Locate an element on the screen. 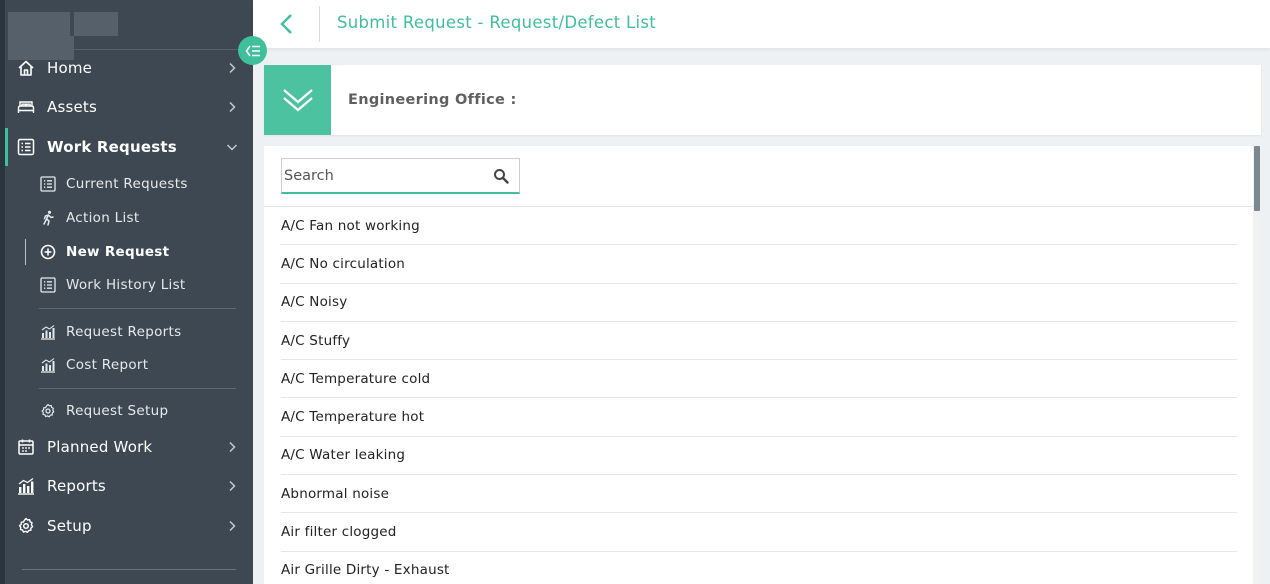  sidebar-item-reports: Reports is located at coordinates (129, 486).